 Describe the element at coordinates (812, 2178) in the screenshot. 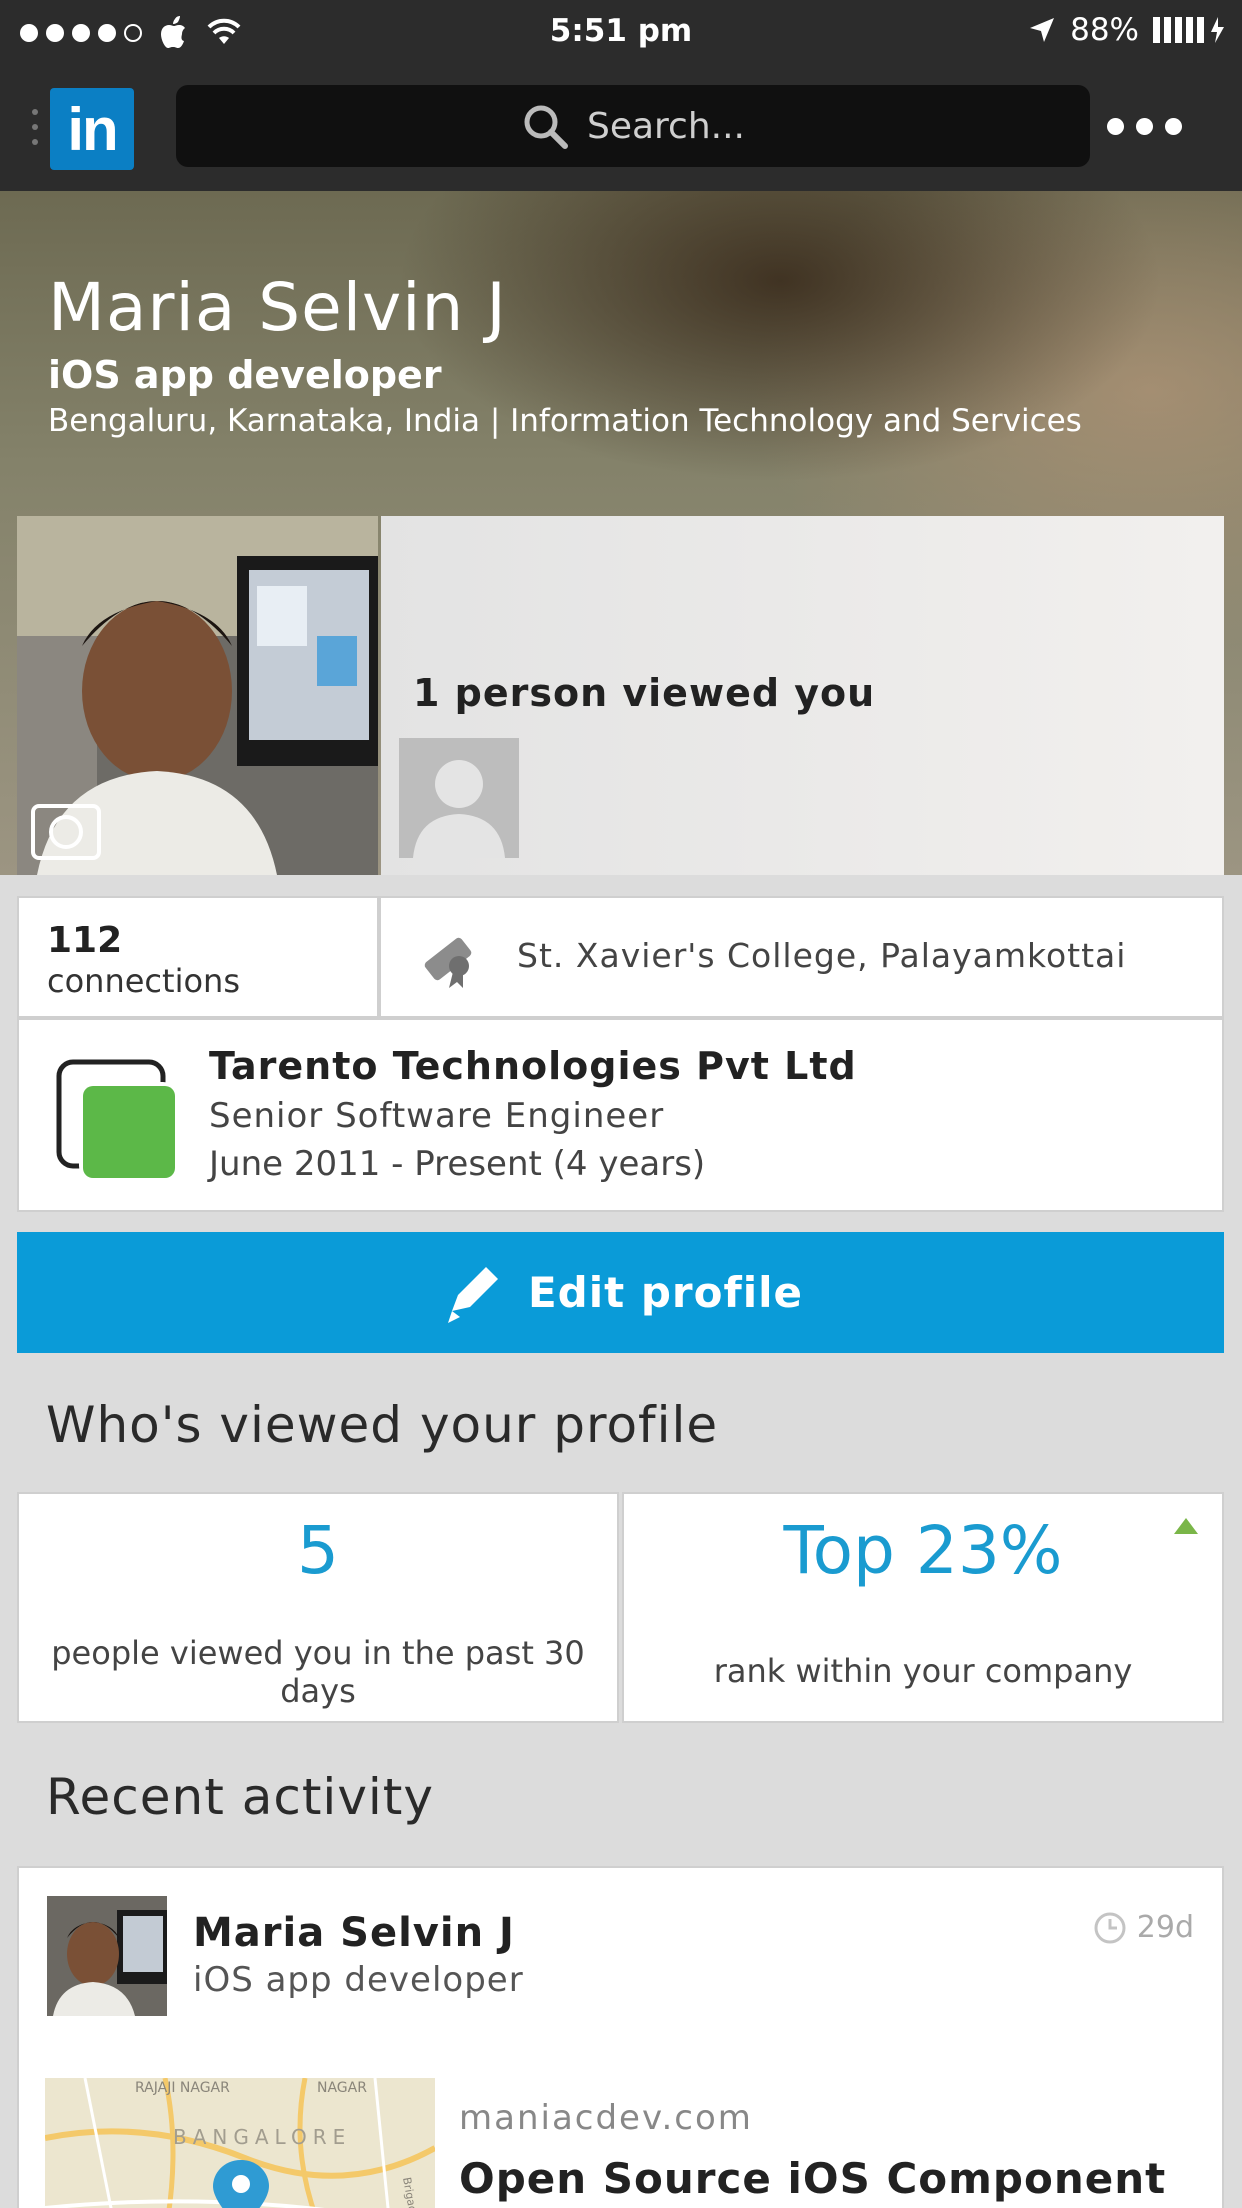

I see `link-title: Open Source iOS Component` at that location.